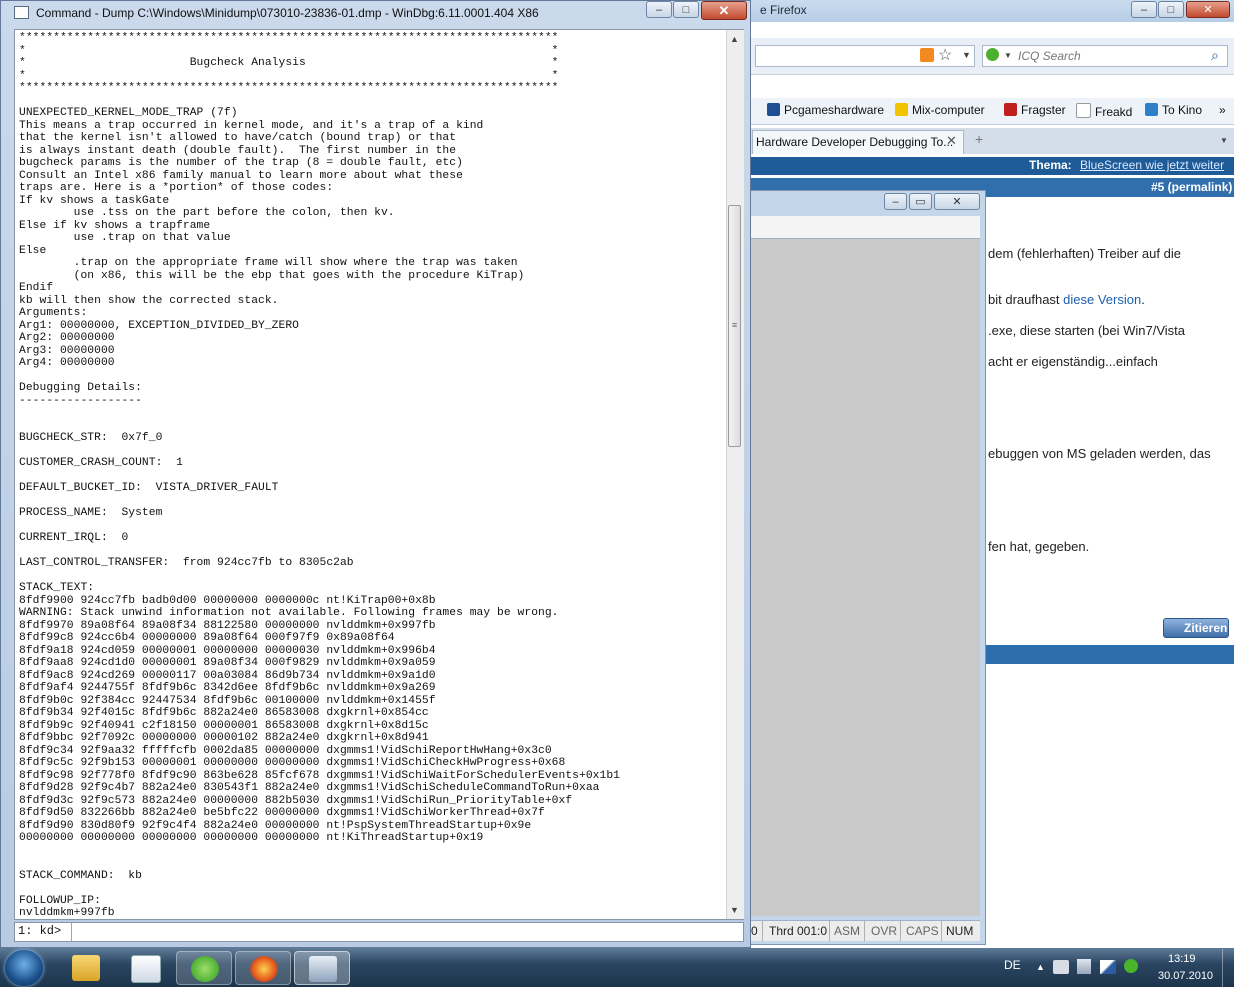 The width and height of the screenshot is (1234, 987). What do you see at coordinates (1061, 967) in the screenshot?
I see `safely-remove-icon` at bounding box center [1061, 967].